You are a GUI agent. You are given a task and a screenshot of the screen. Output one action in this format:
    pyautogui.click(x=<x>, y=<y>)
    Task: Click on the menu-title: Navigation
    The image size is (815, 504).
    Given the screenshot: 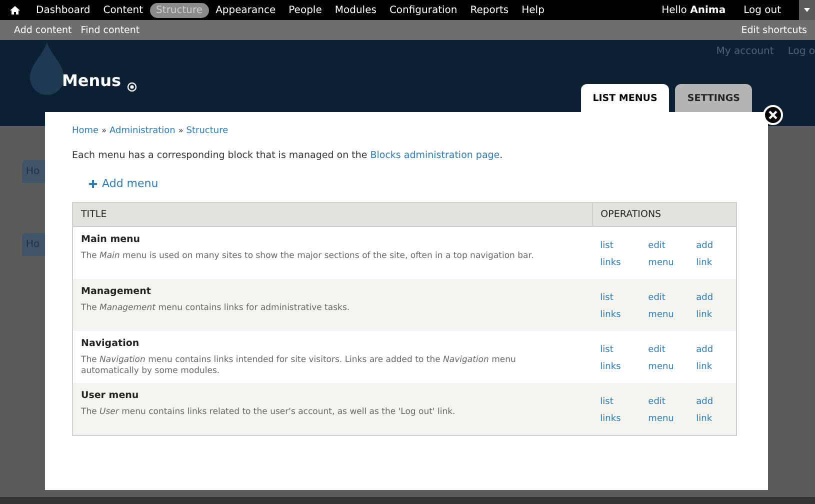 What is the action you would take?
    pyautogui.click(x=110, y=343)
    